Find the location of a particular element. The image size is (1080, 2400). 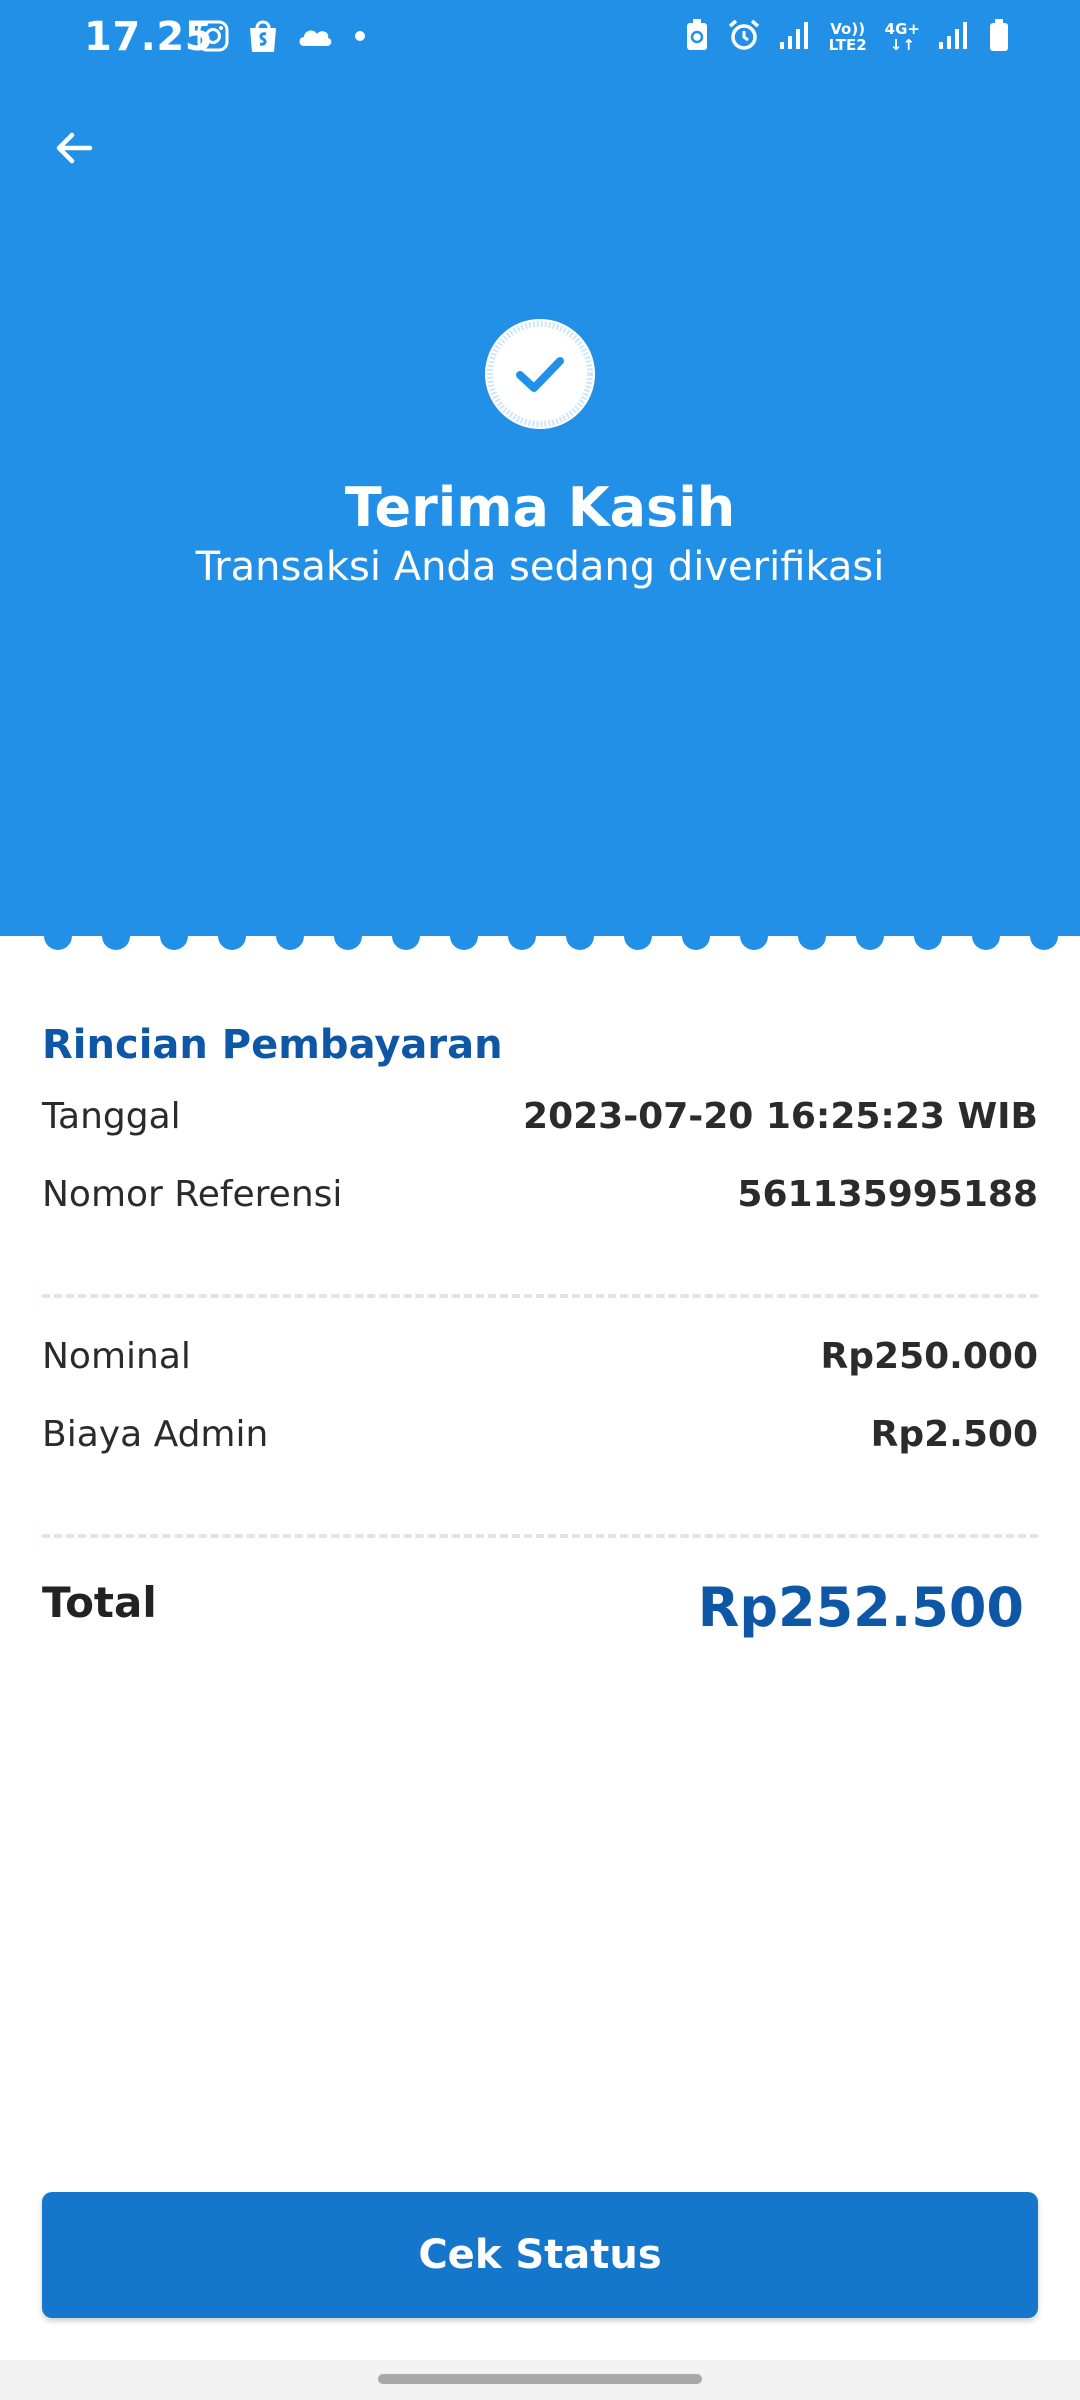

status-left-icons is located at coordinates (283, 38).